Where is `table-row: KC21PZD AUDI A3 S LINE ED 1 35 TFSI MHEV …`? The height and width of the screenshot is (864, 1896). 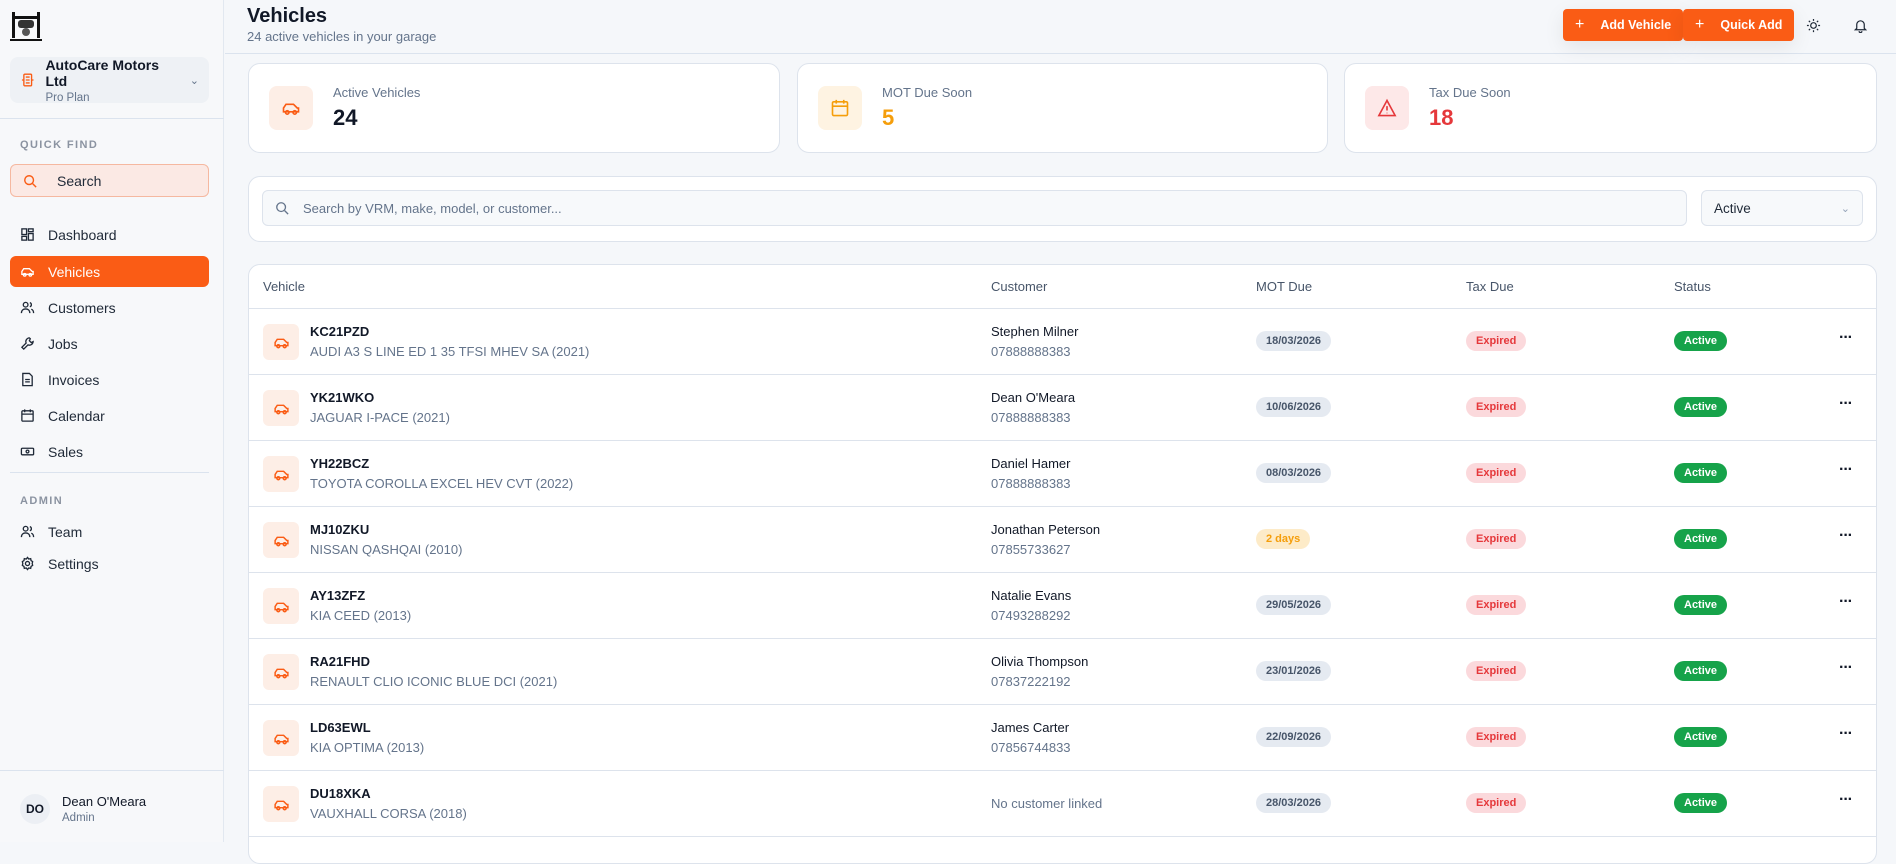 table-row: KC21PZD AUDI A3 S LINE ED 1 35 TFSI MHEV … is located at coordinates (1062, 342).